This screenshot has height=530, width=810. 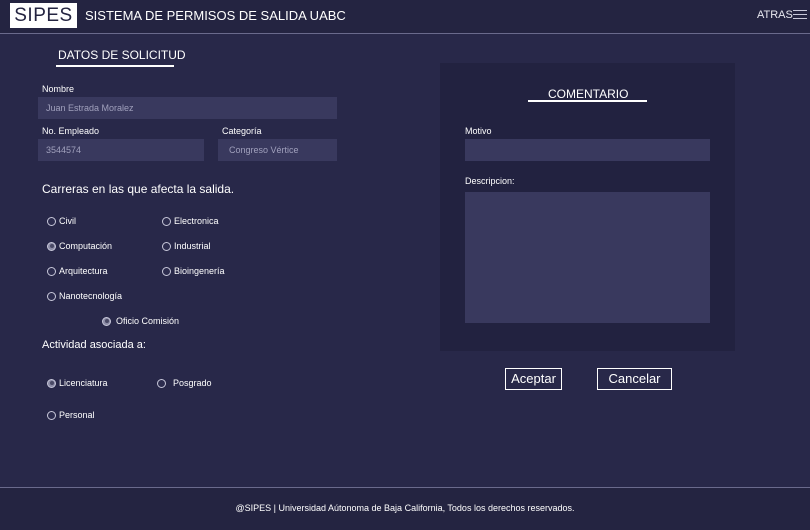 What do you see at coordinates (148, 321) in the screenshot?
I see `career-option-label: Oficio Comisión` at bounding box center [148, 321].